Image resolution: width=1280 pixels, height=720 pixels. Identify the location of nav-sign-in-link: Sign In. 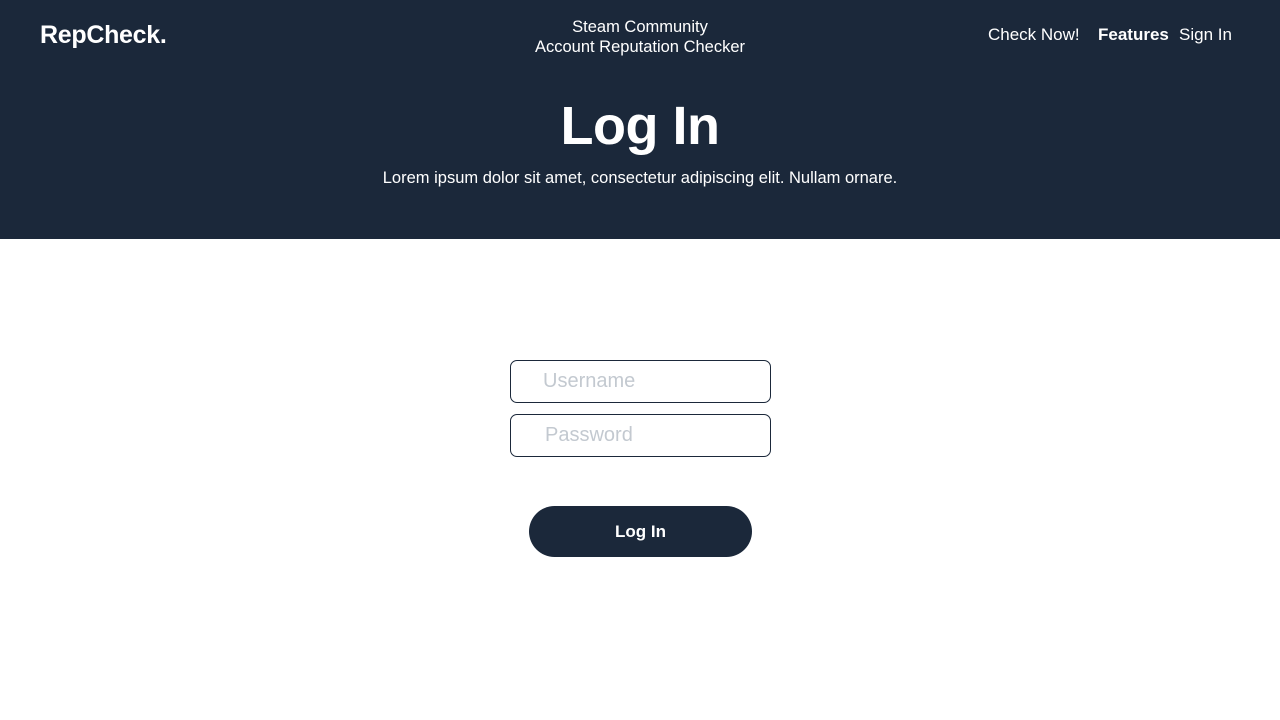
(1205, 35).